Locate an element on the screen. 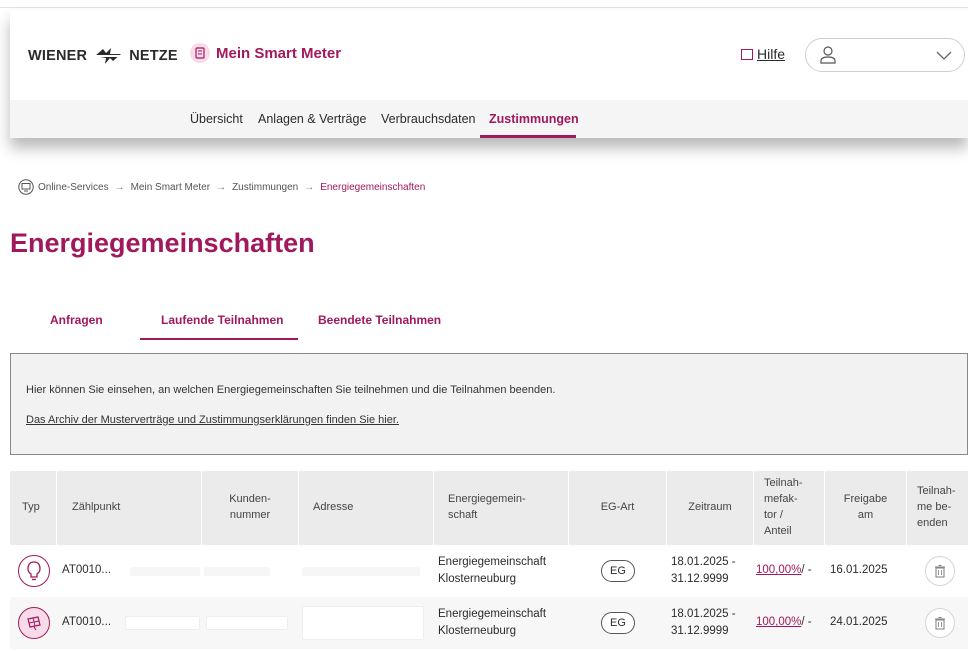  header-freigabe-line1: Freigabe is located at coordinates (865, 499).